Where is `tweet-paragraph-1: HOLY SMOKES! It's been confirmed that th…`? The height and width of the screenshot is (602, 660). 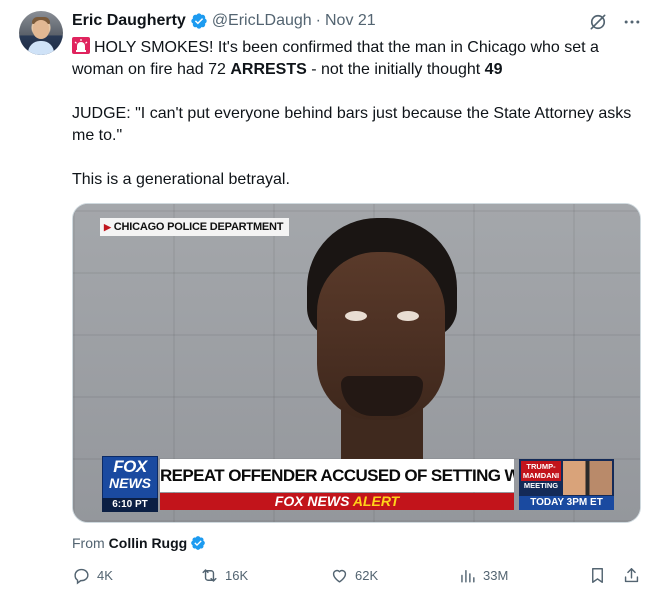
tweet-paragraph-1: HOLY SMOKES! It's been confirmed that th… is located at coordinates (358, 59).